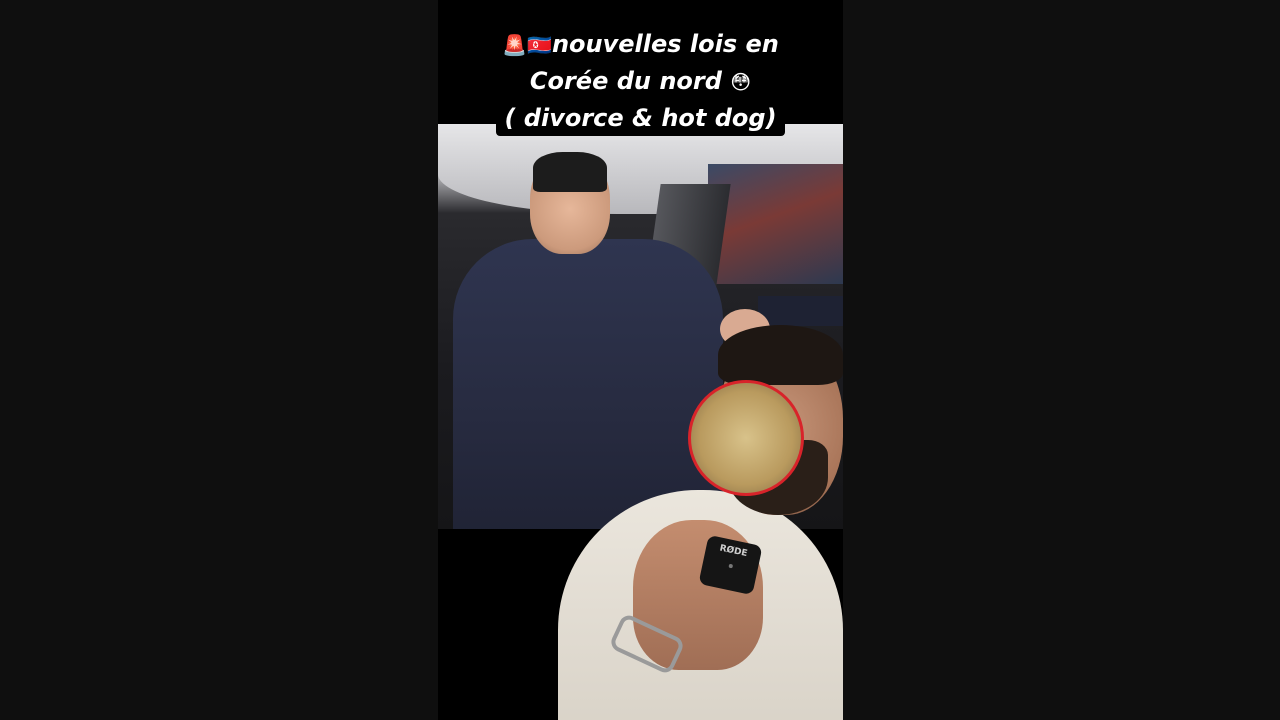  Describe the element at coordinates (741, 82) in the screenshot. I see `flushed-face-emoji-icon: 😳` at that location.